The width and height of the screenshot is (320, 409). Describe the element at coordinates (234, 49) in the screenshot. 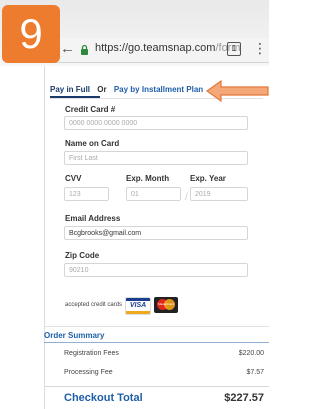

I see `tab-count-button: 1` at that location.